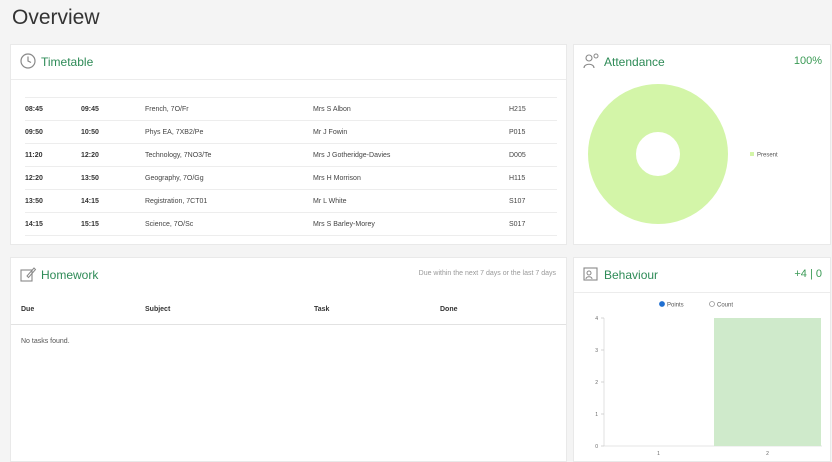  I want to click on toggle-radio-points, so click(662, 304).